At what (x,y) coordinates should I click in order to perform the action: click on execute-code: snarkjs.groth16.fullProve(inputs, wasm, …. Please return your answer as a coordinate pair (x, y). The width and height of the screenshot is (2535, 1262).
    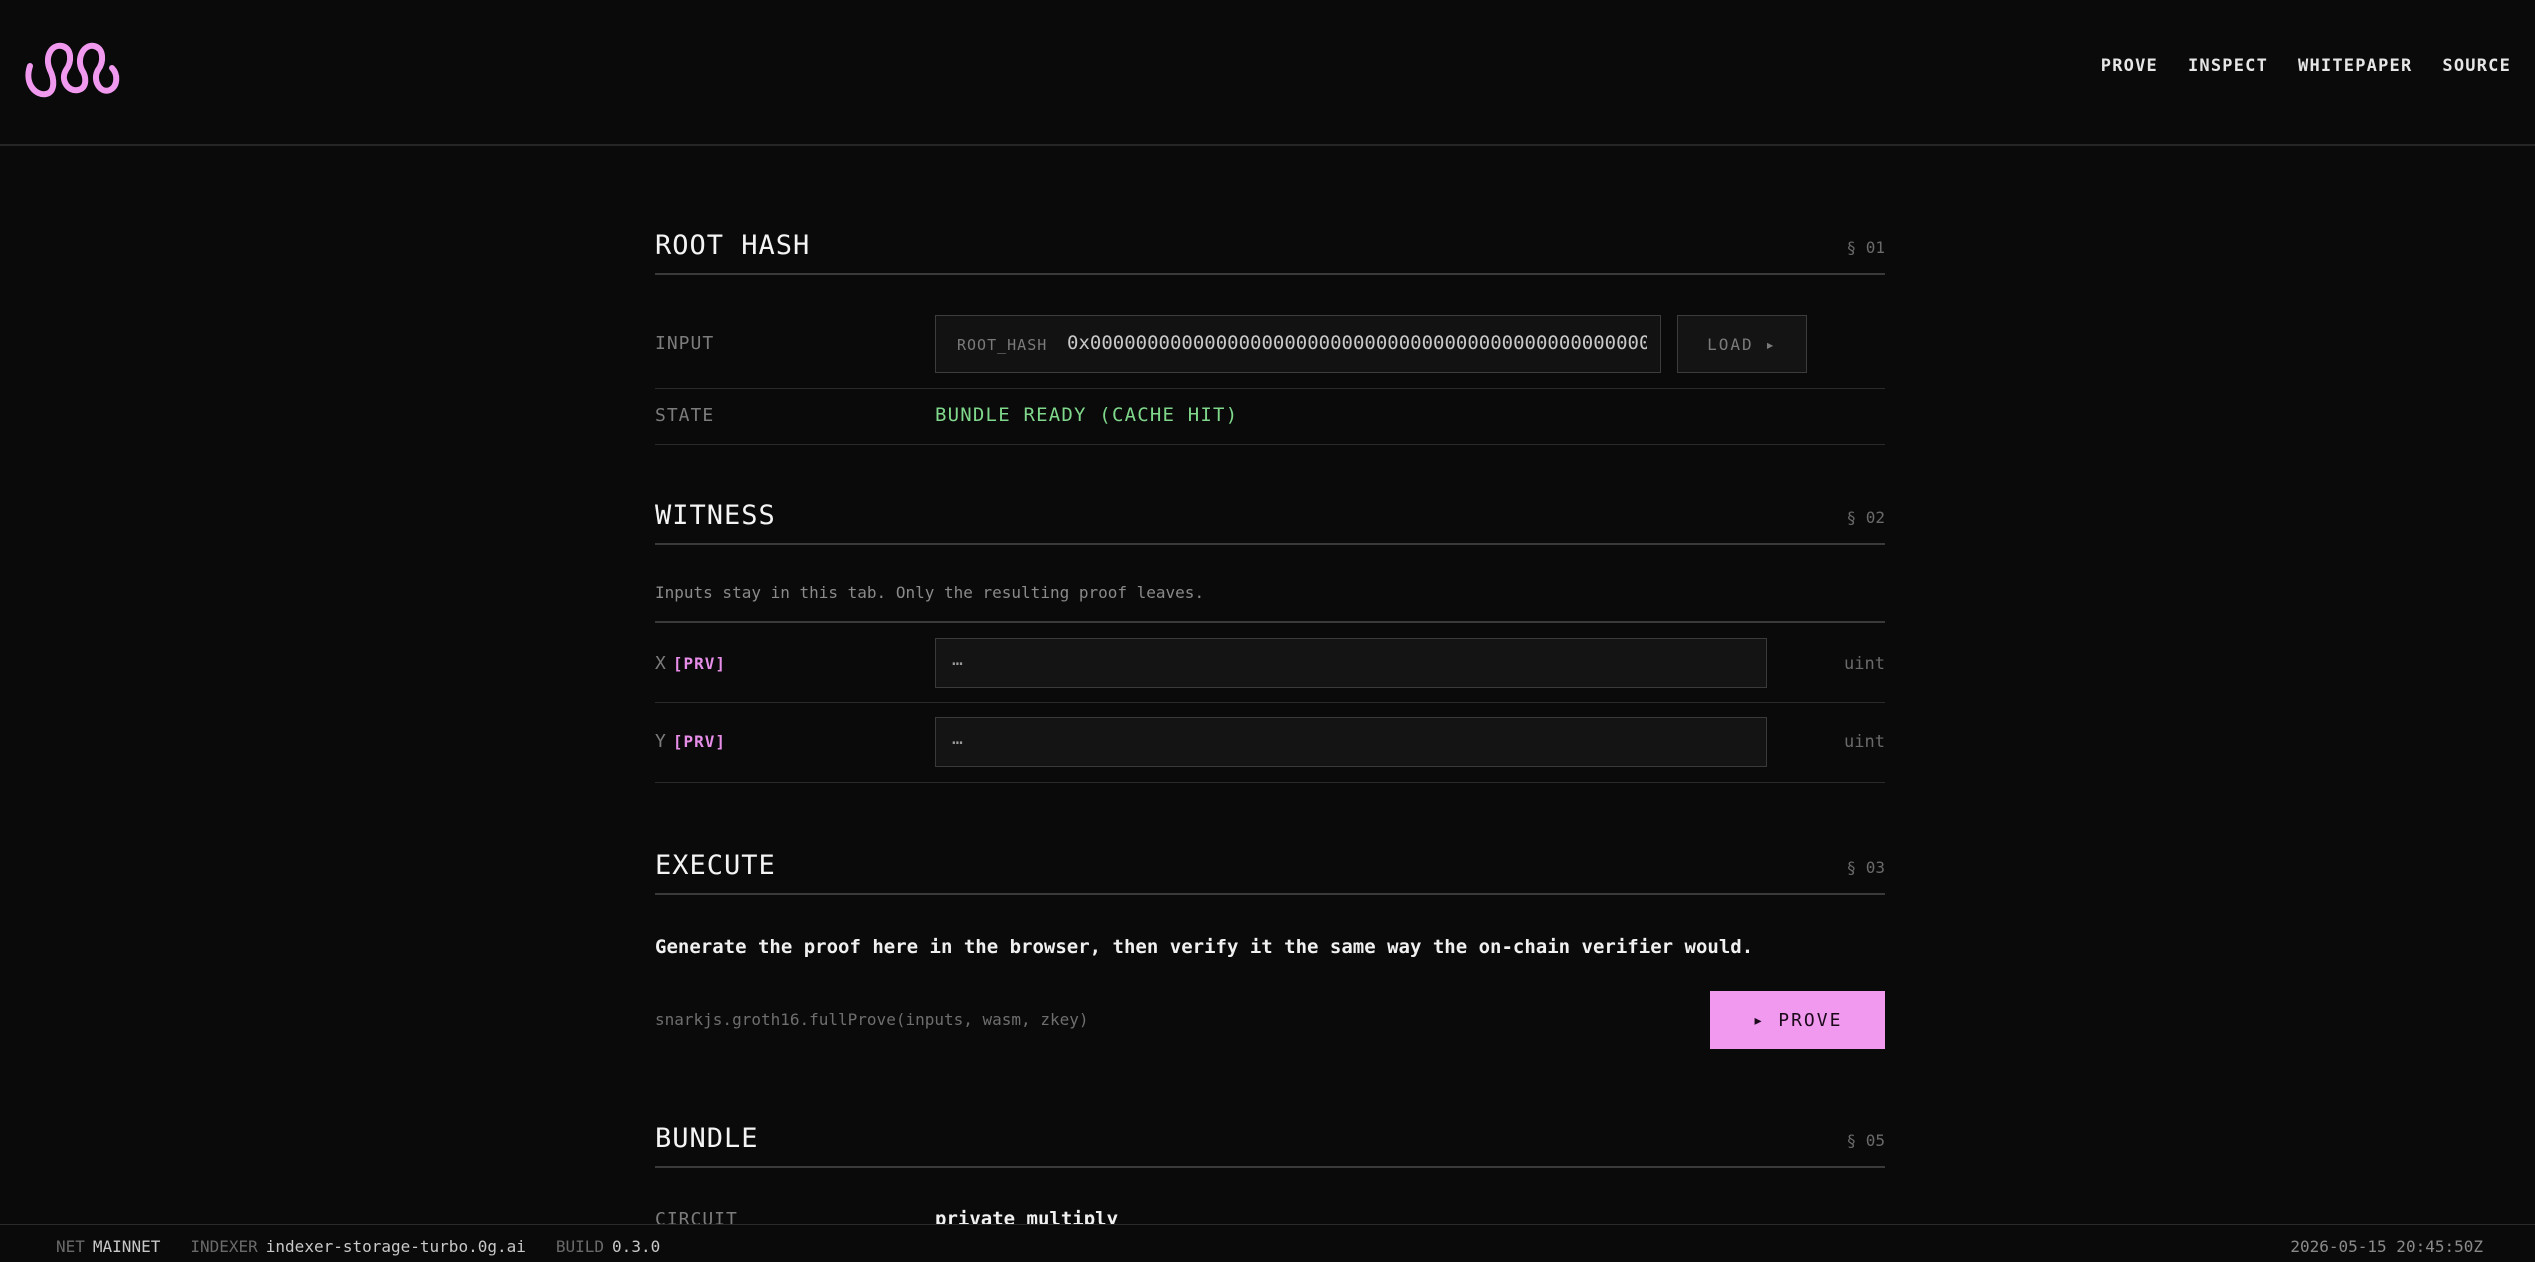
    Looking at the image, I should click on (872, 1019).